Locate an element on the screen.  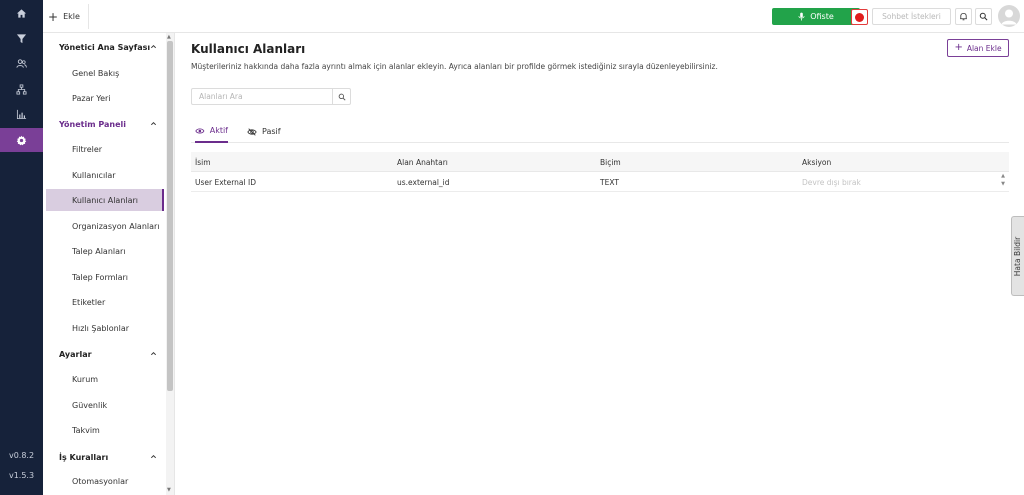
sidebar-item-automations: Otomasyonlar is located at coordinates (105, 481).